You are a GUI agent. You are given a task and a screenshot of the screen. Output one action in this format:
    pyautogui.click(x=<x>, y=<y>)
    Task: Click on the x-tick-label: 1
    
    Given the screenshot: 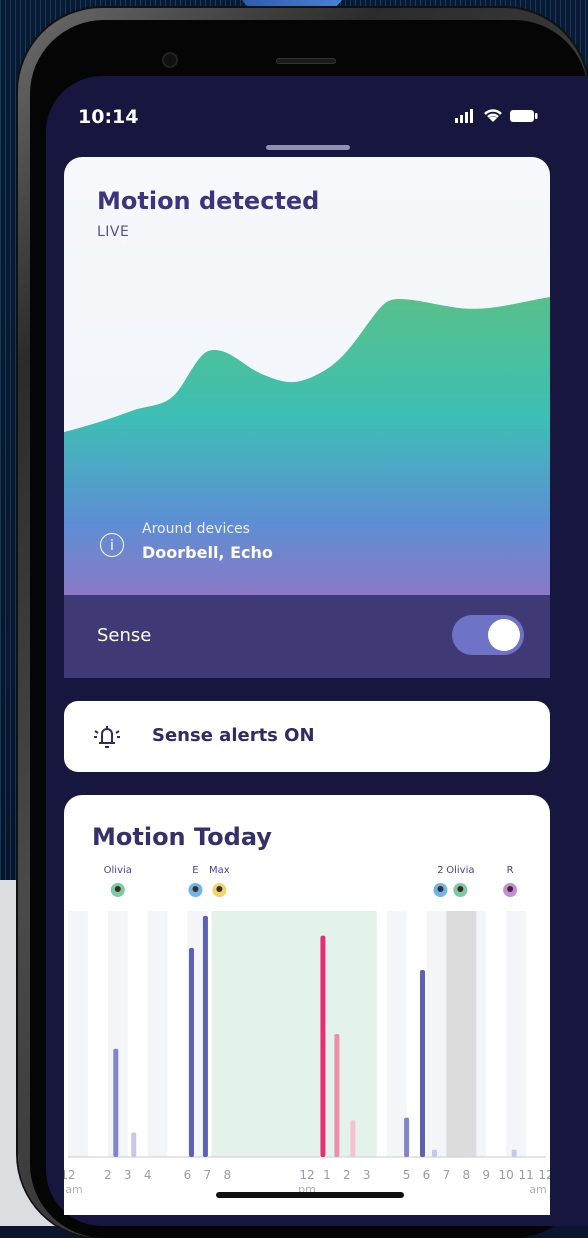 What is the action you would take?
    pyautogui.click(x=327, y=1175)
    